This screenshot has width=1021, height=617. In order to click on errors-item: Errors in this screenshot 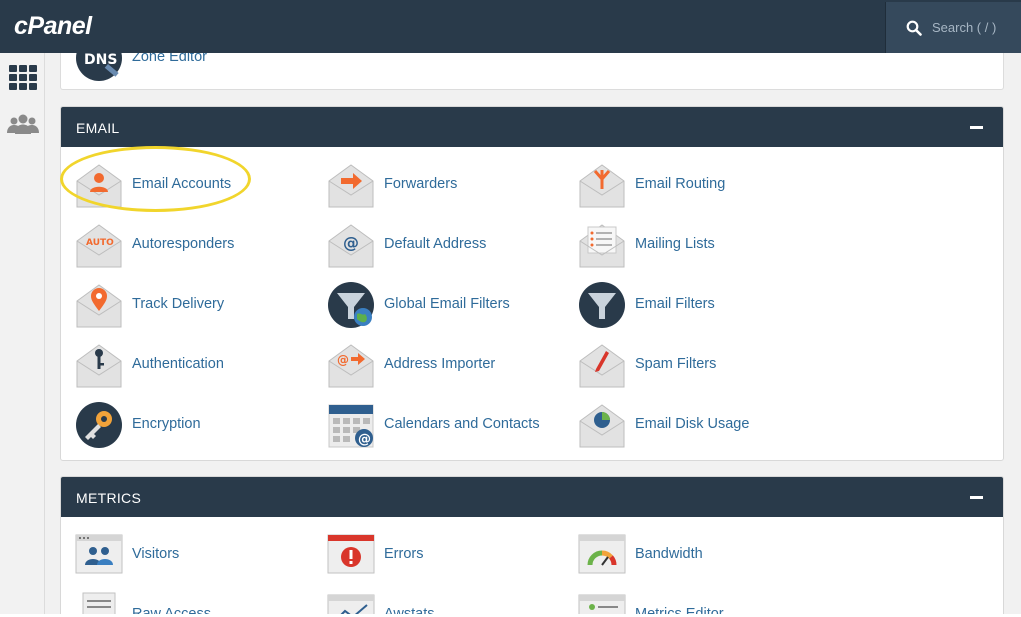, I will do `click(447, 555)`.